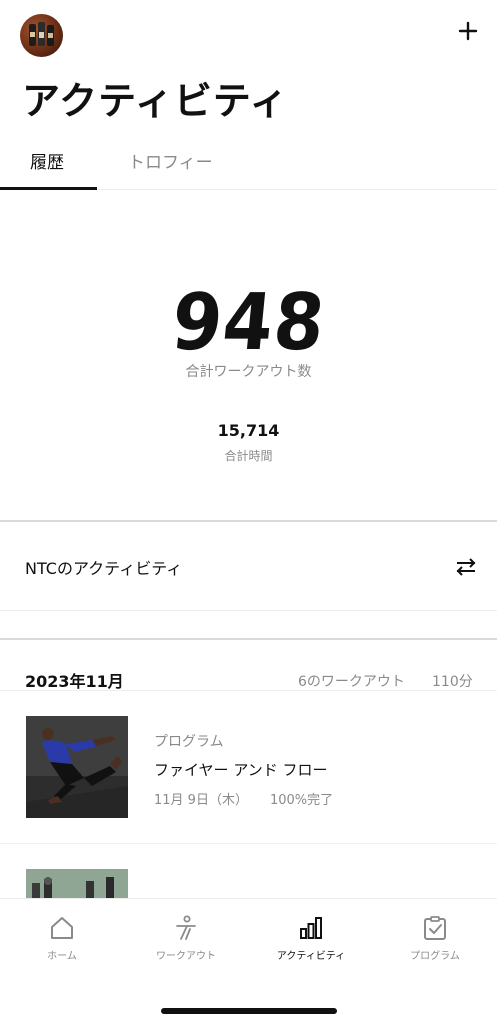 The height and width of the screenshot is (1024, 497). What do you see at coordinates (74, 681) in the screenshot?
I see `month-title: 2023年11月` at bounding box center [74, 681].